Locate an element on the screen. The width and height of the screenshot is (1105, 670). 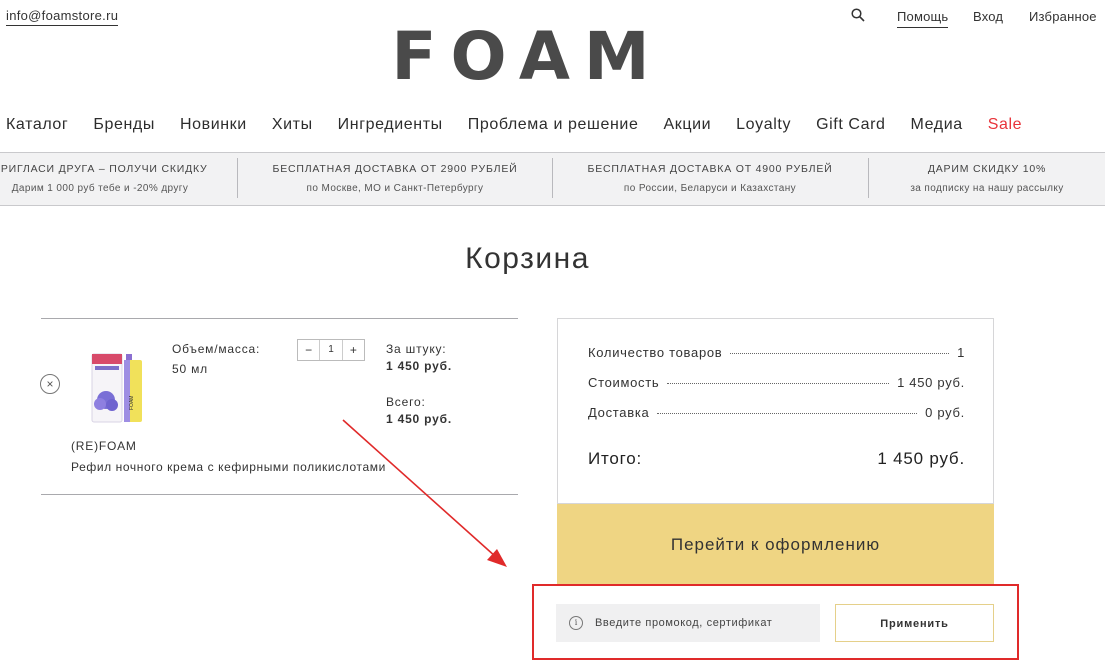
promo-subtitle: по России, Беларуси и Казахстану is located at coordinates (710, 188).